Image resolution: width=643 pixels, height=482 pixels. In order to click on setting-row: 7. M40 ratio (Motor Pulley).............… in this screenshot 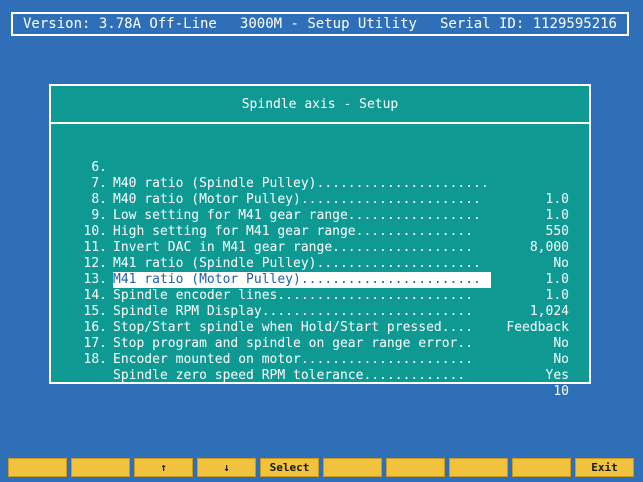, I will do `click(320, 191)`.